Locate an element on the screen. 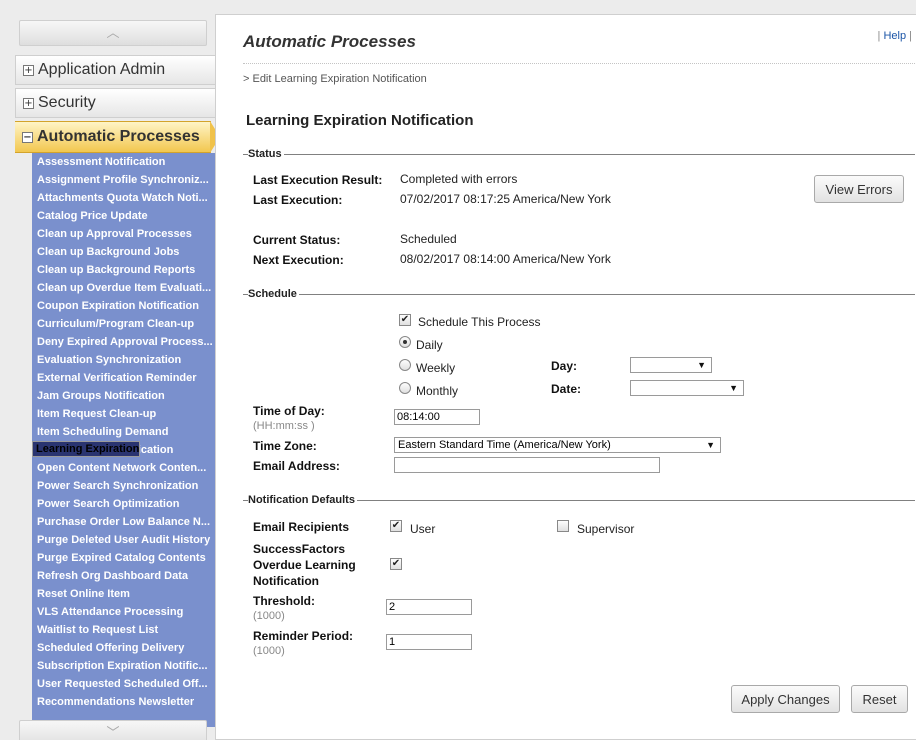 The image size is (916, 740). sidebar-menu-item: VLS Attendance Processing is located at coordinates (123, 612).